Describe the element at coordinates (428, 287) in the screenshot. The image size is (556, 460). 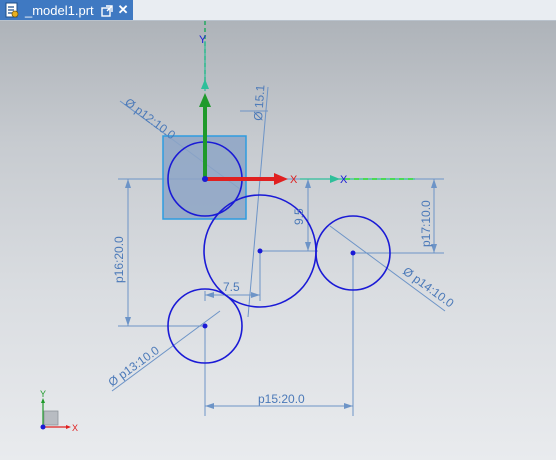
I see `dim-p14: Ø p14:10.0` at that location.